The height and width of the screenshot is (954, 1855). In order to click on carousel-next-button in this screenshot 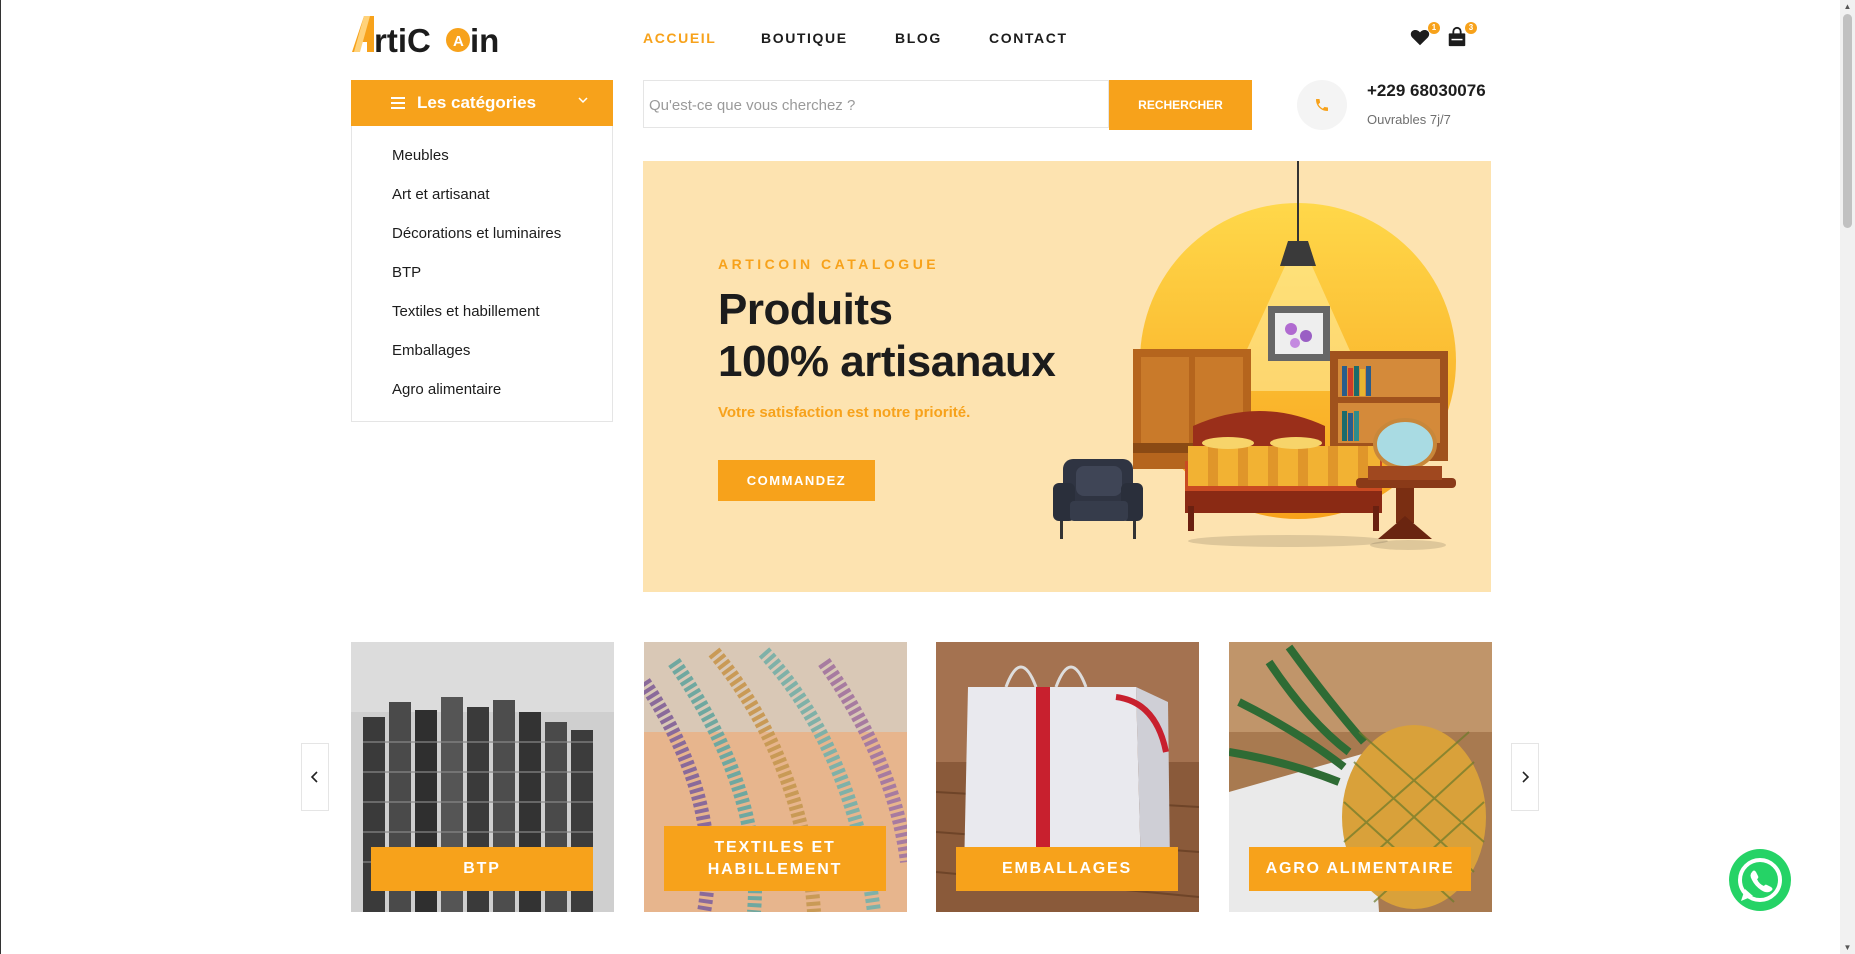, I will do `click(1525, 777)`.